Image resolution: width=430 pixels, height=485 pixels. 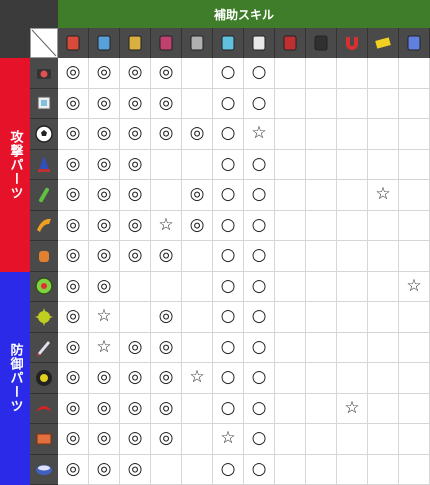 What do you see at coordinates (15, 378) in the screenshot?
I see `group-label-text: 防御パーツ` at bounding box center [15, 378].